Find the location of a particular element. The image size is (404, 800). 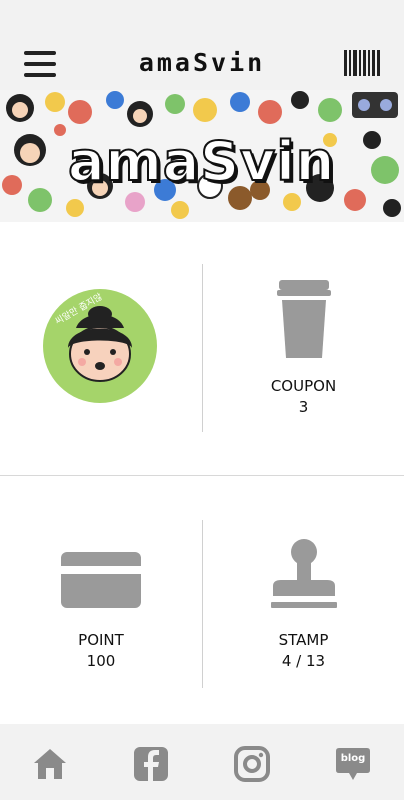

bottom-navigation: blog is located at coordinates (202, 762).